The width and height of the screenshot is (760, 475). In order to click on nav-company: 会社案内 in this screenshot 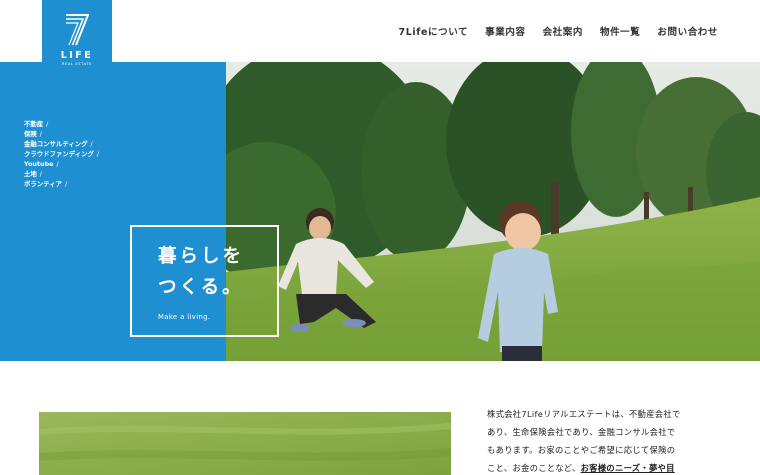, I will do `click(563, 31)`.